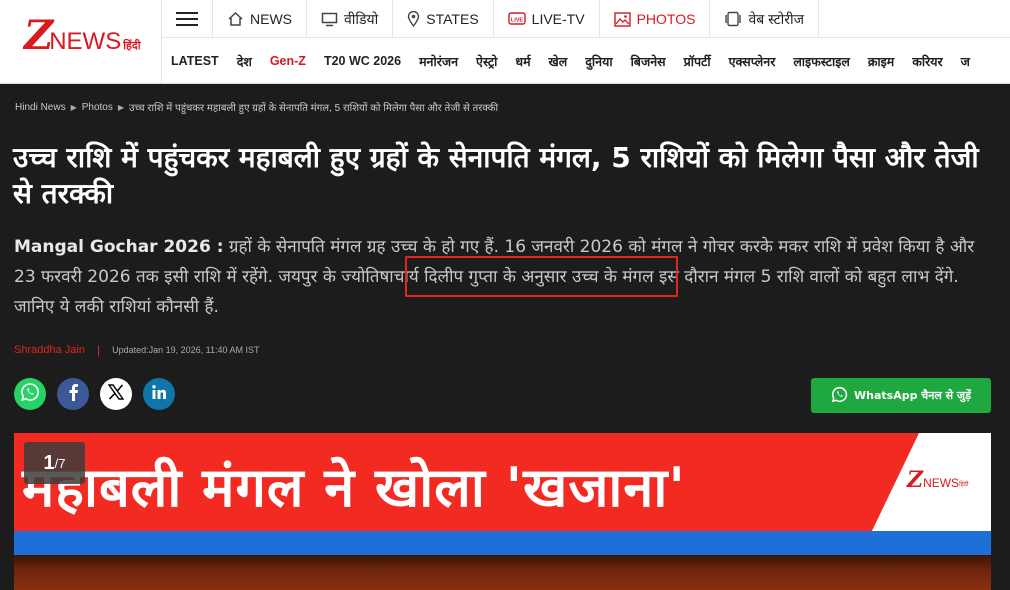  I want to click on secnav-desh: देश, so click(244, 61).